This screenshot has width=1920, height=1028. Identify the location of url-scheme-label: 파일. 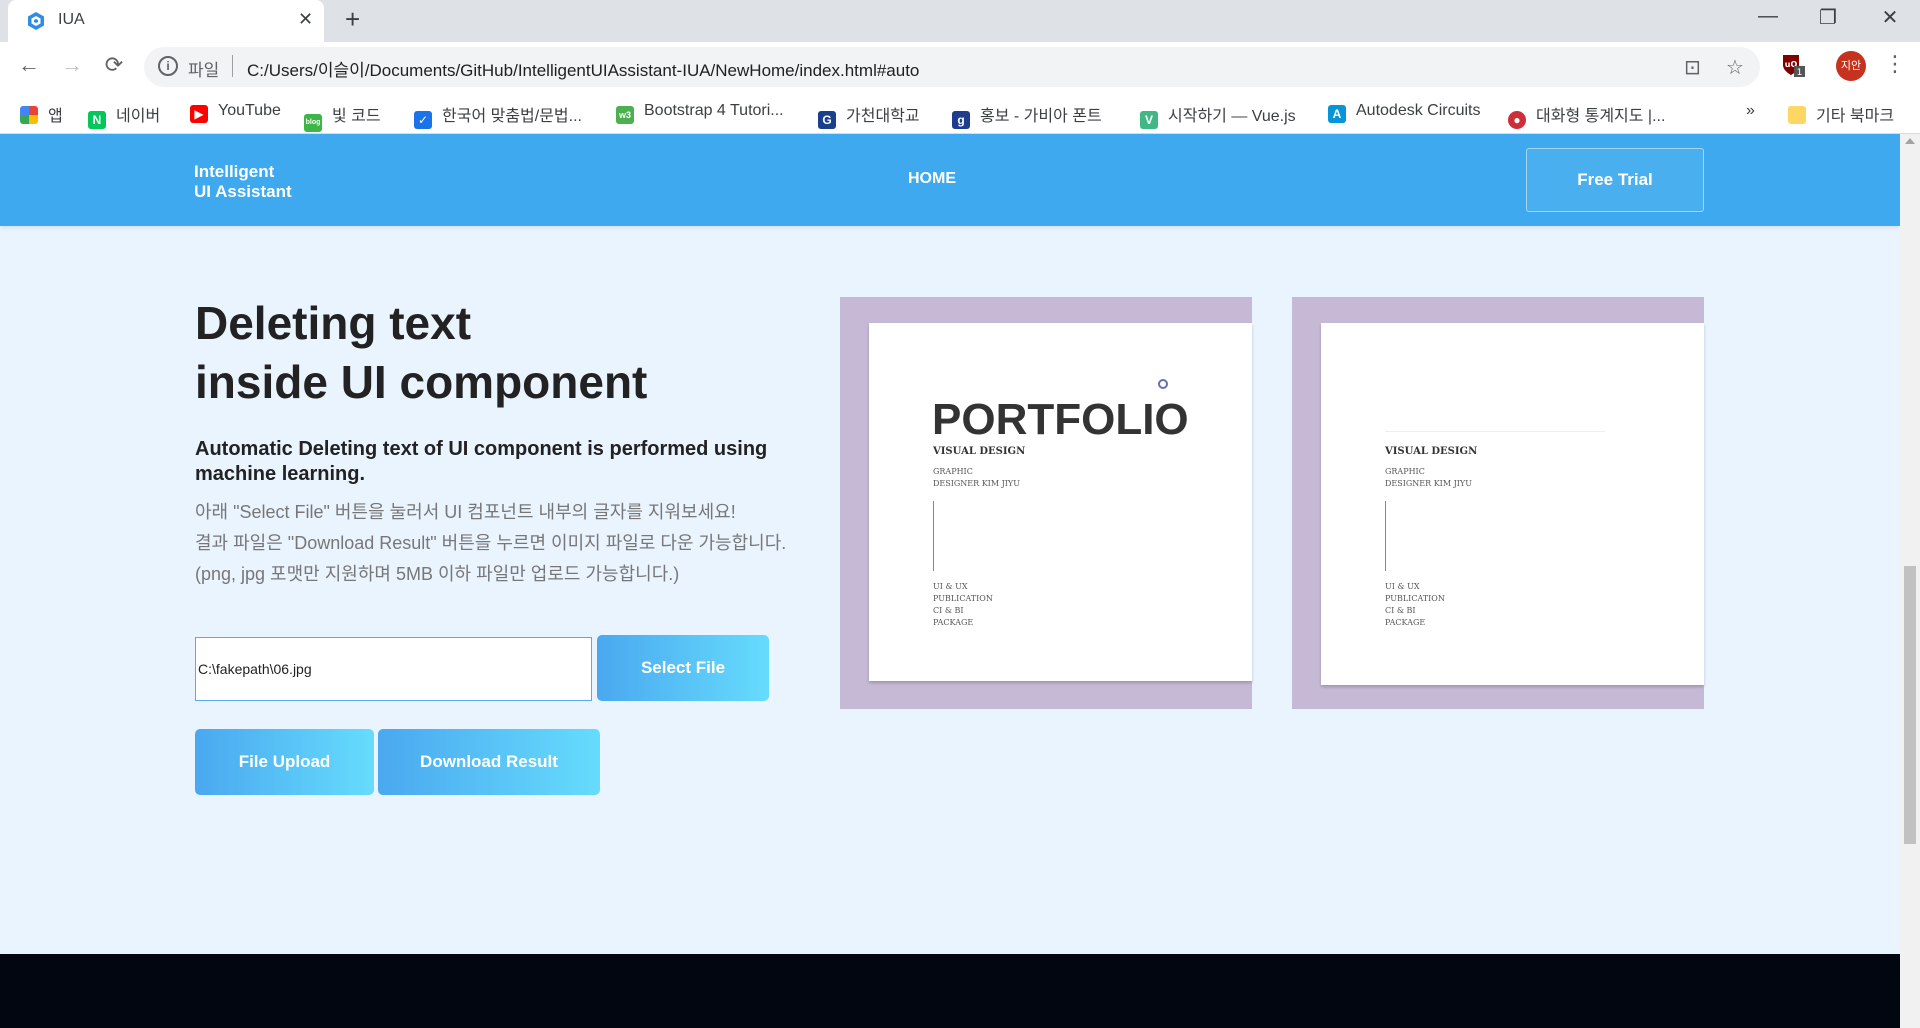
(204, 70).